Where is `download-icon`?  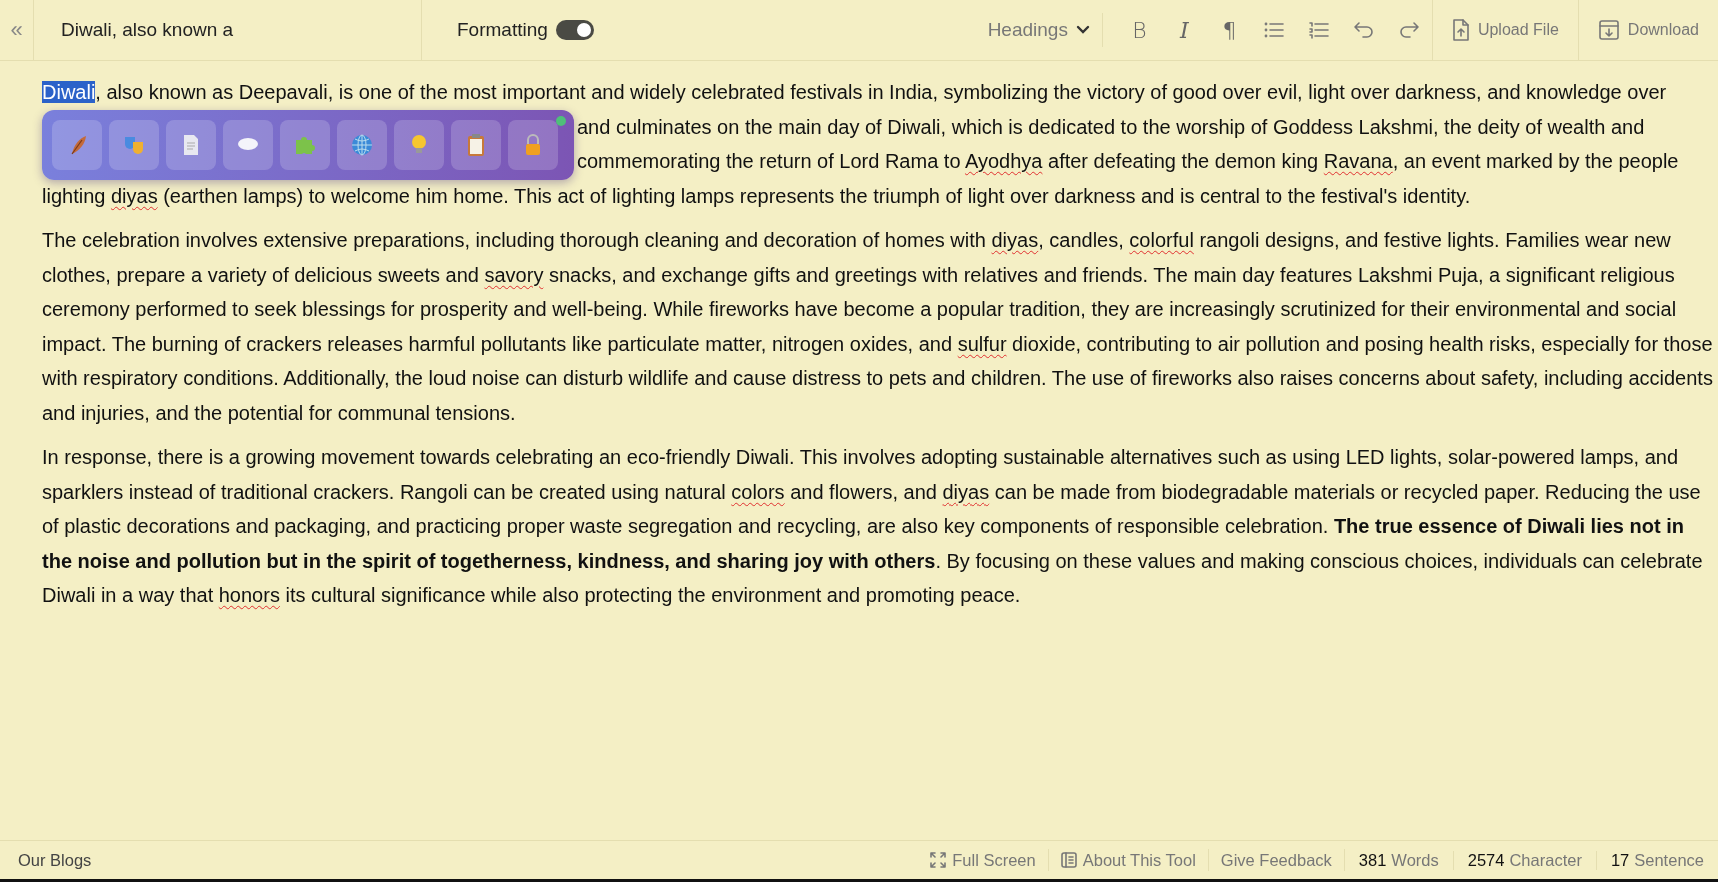
download-icon is located at coordinates (1608, 30).